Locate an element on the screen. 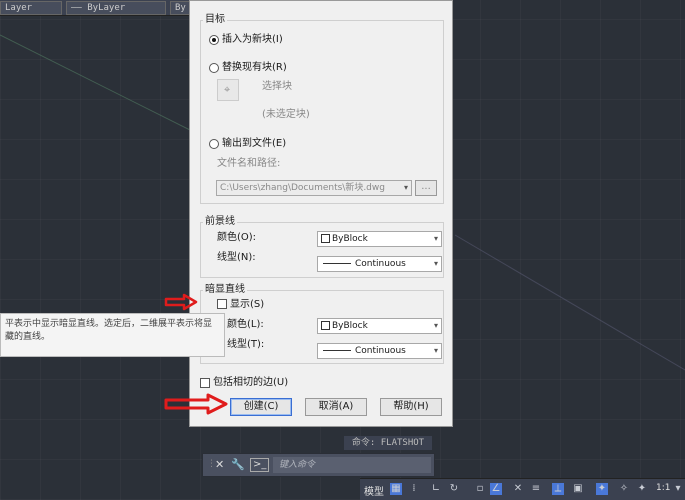  recent-command: 命令: FLATSHOT is located at coordinates (388, 443).